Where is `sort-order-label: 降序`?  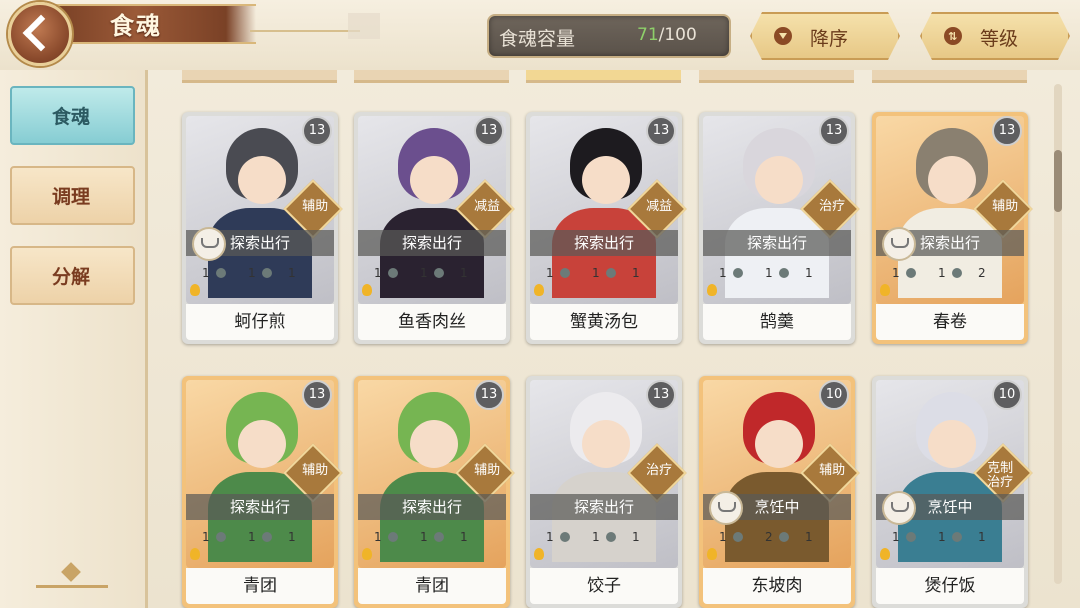 sort-order-label: 降序 is located at coordinates (829, 39).